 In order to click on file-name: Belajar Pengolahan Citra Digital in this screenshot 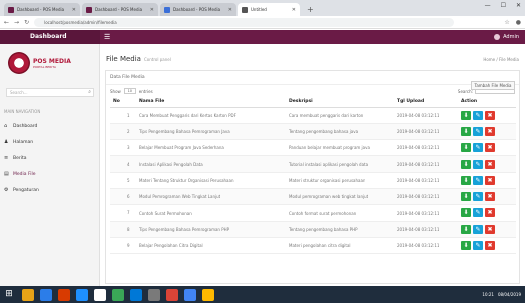, I will do `click(171, 246)`.